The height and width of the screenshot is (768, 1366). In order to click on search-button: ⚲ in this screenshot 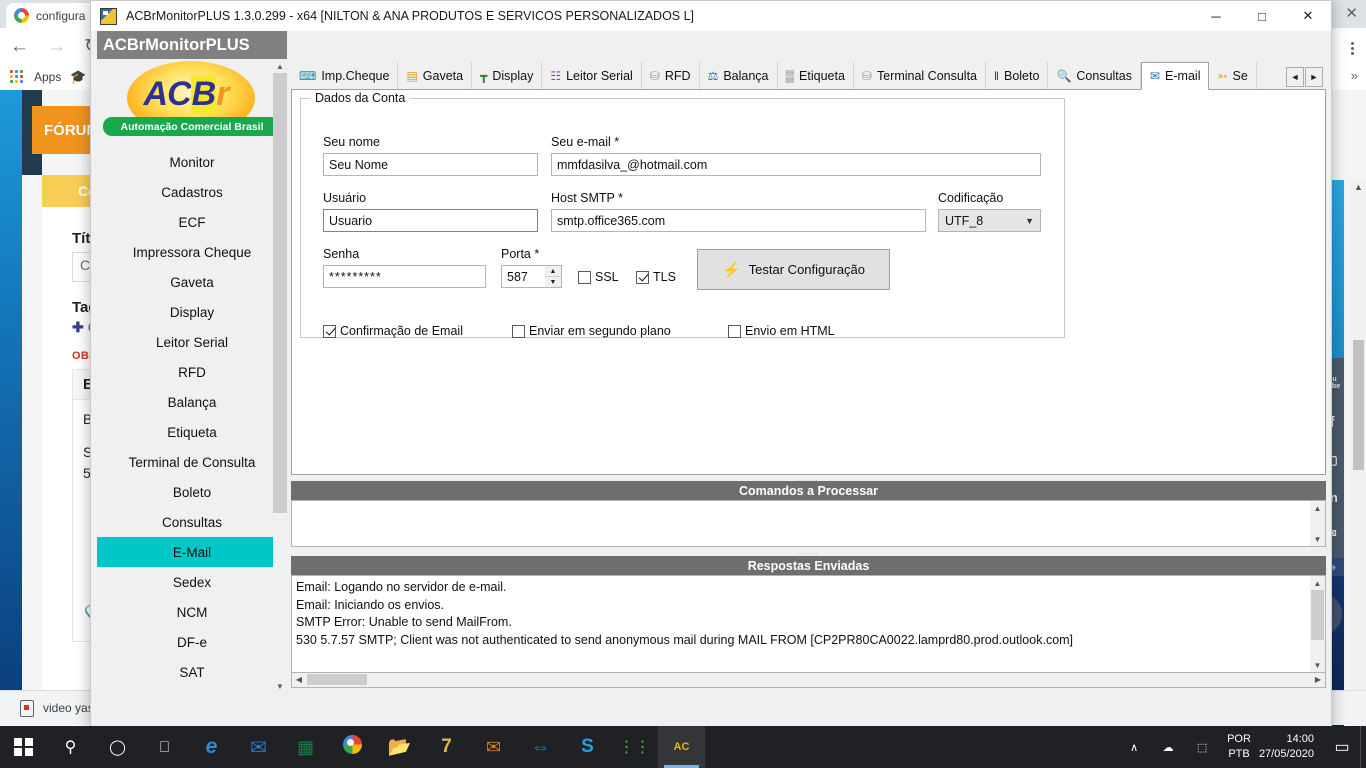, I will do `click(70, 747)`.